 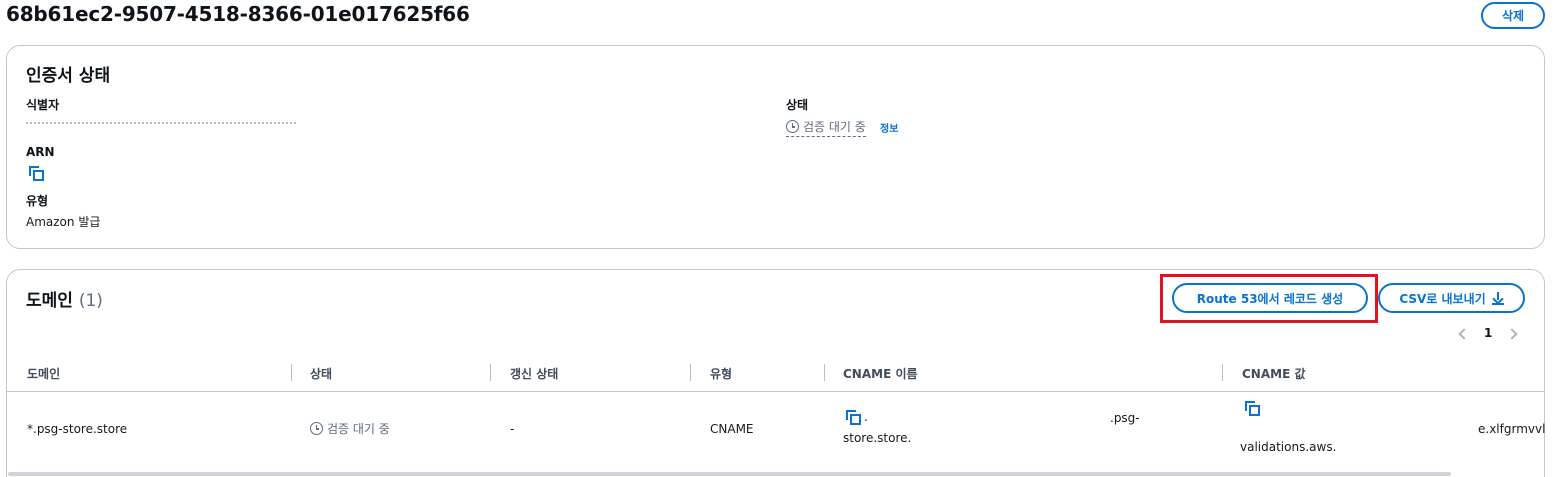 What do you see at coordinates (1125, 418) in the screenshot?
I see `cell-cname-name-part2: .psg-` at bounding box center [1125, 418].